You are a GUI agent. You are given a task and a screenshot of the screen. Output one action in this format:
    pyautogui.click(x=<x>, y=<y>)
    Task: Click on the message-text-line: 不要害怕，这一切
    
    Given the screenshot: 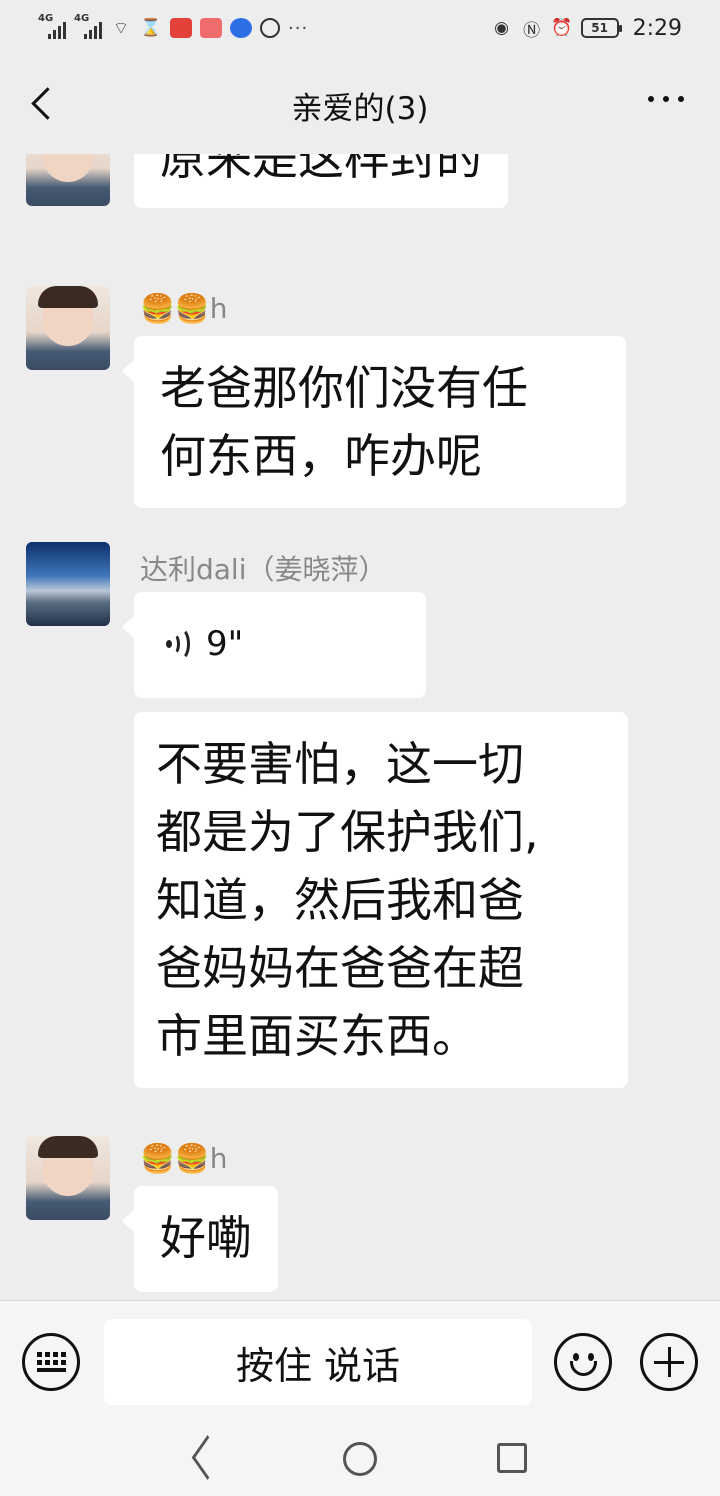 What is the action you would take?
    pyautogui.click(x=340, y=764)
    